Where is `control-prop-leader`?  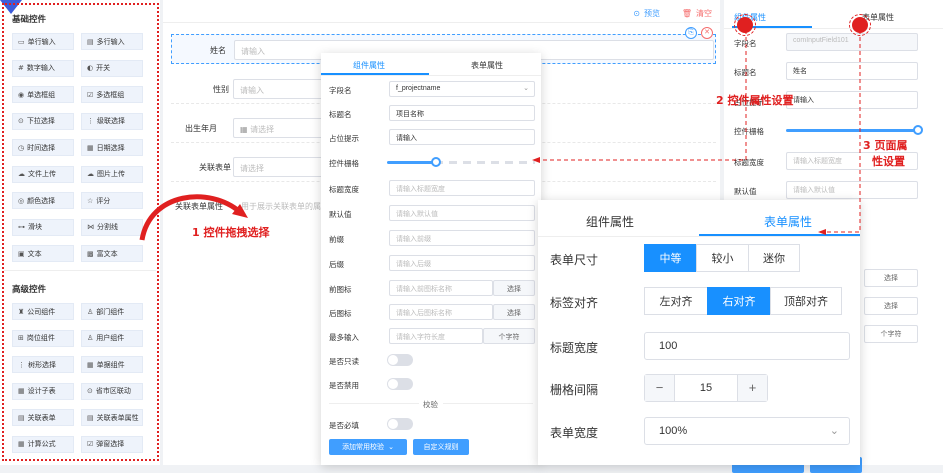
control-prop-leader is located at coordinates (641, 95).